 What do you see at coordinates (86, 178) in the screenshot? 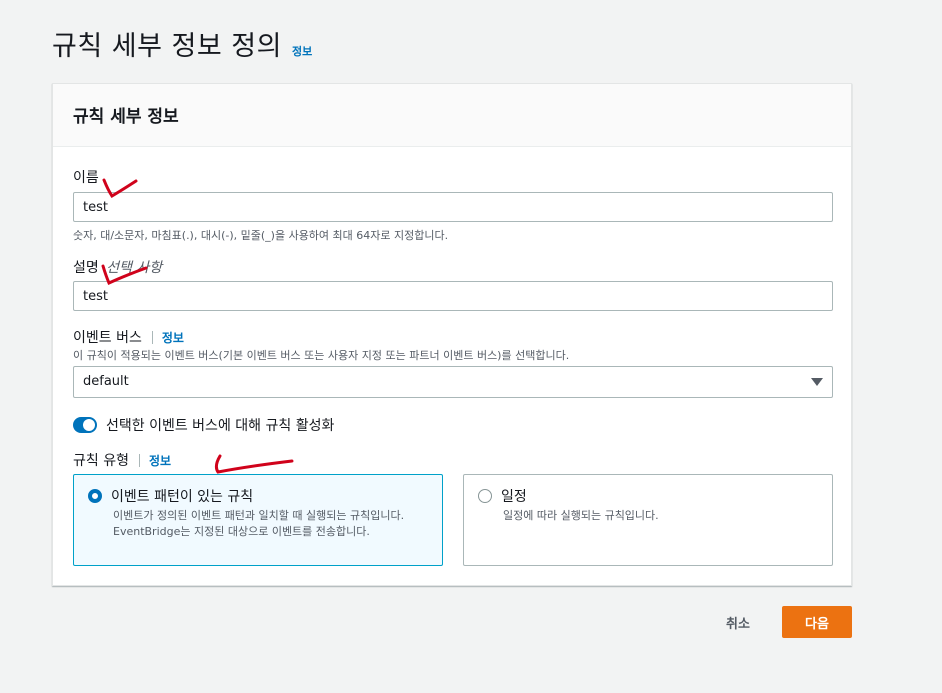
I see `name-label: 이름` at bounding box center [86, 178].